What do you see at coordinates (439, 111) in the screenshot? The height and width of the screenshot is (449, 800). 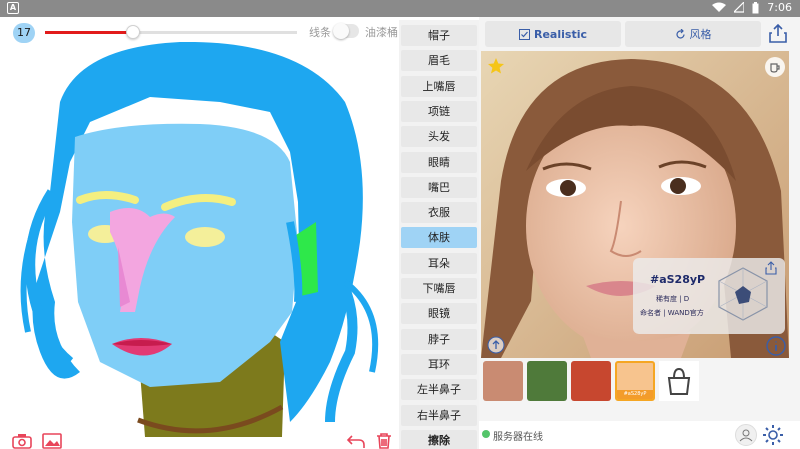 I see `category-item: 项链` at bounding box center [439, 111].